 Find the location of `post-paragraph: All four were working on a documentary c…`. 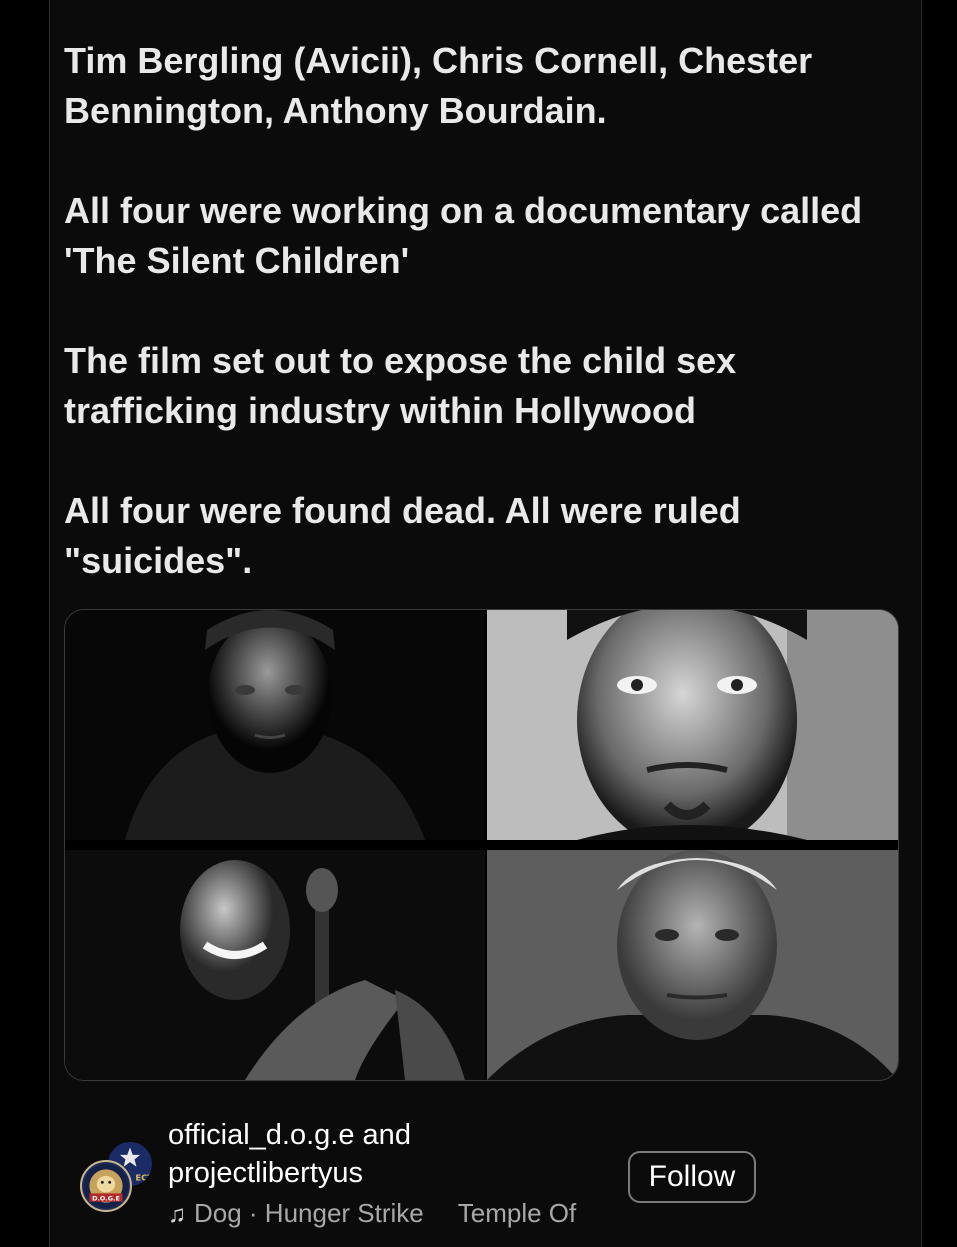

post-paragraph: All four were working on a documentary c… is located at coordinates (468, 235).